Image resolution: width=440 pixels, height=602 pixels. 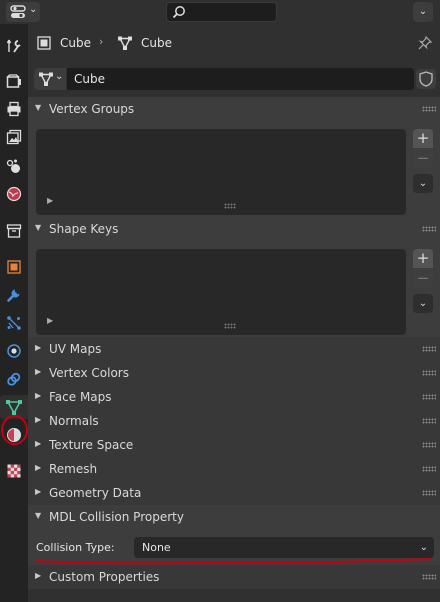 I want to click on properties-tab-bar, so click(x=14, y=313).